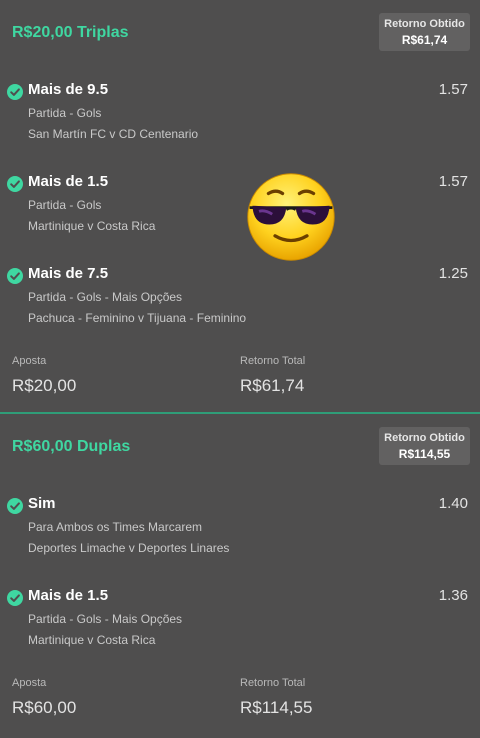 The image size is (480, 738). Describe the element at coordinates (424, 446) in the screenshot. I see `return-badge: Retorno Obtido R$114,55` at that location.